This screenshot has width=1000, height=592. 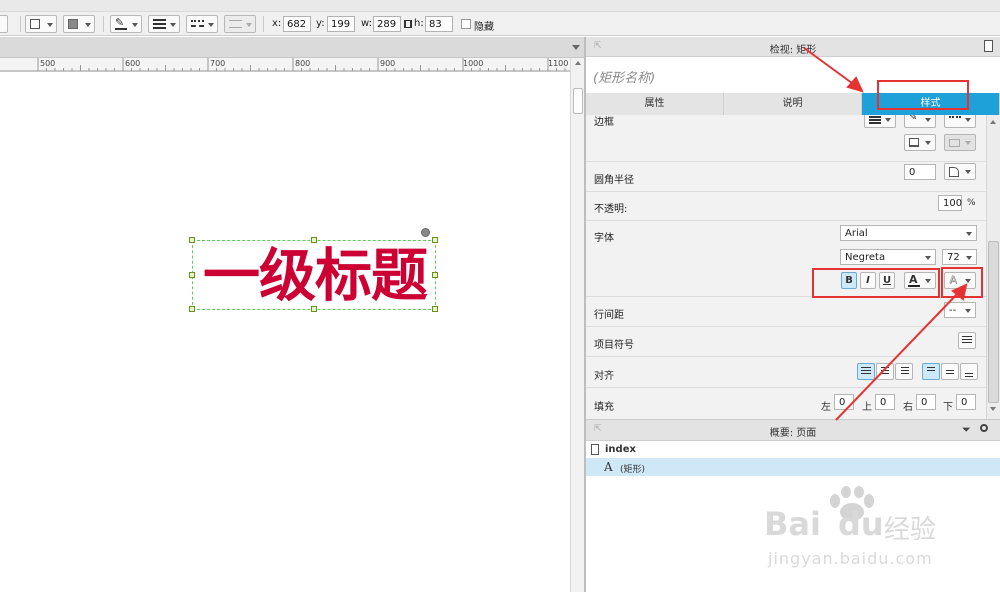 What do you see at coordinates (792, 524) in the screenshot?
I see `watermark-brand: Bai` at bounding box center [792, 524].